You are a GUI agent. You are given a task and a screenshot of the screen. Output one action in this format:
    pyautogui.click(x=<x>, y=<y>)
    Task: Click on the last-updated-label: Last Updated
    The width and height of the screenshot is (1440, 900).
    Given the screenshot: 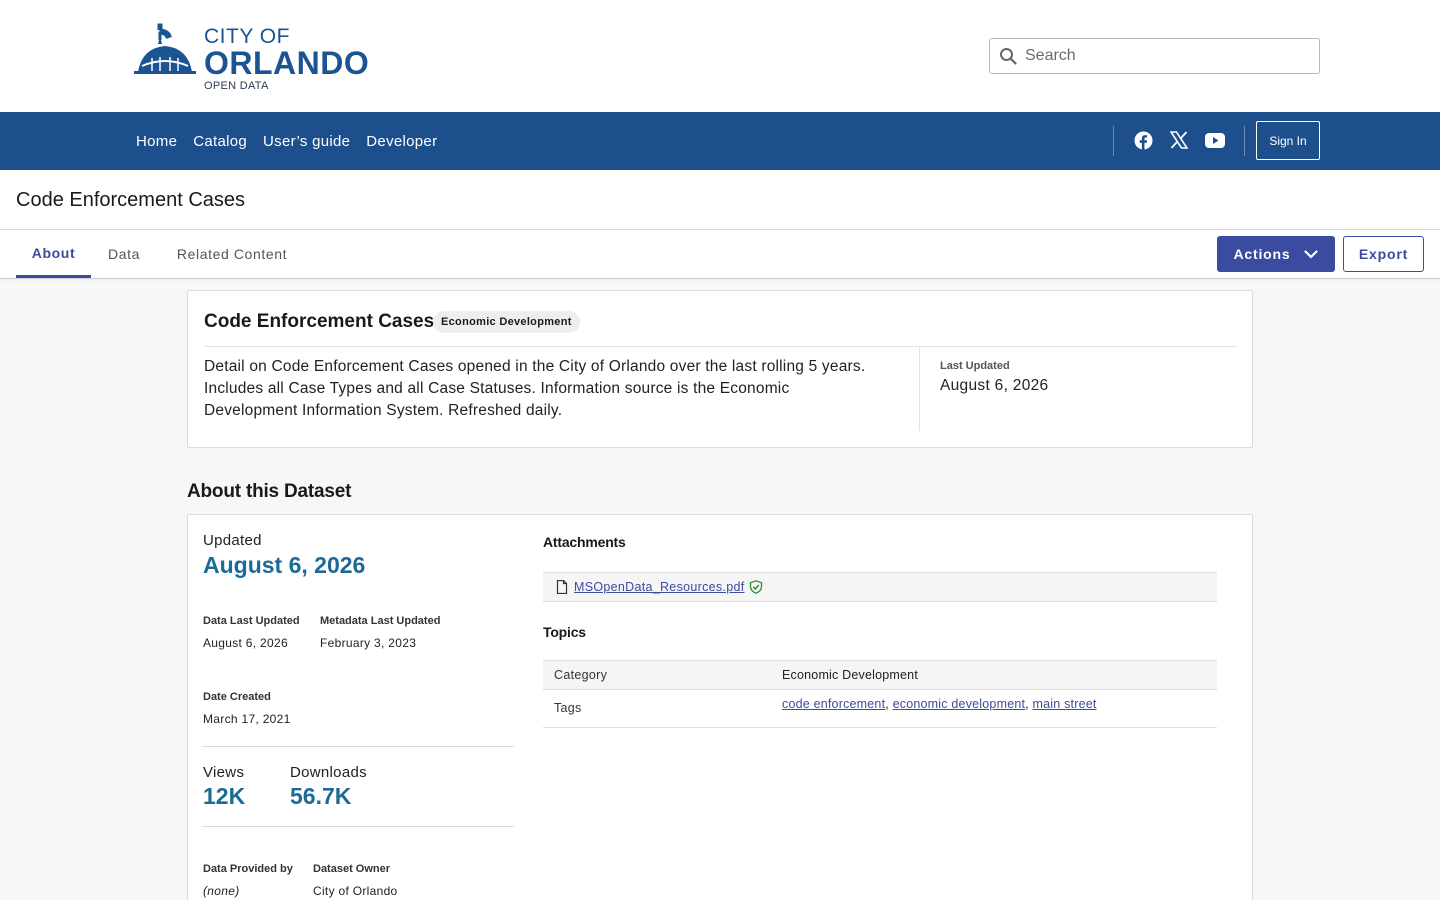 What is the action you would take?
    pyautogui.click(x=975, y=366)
    